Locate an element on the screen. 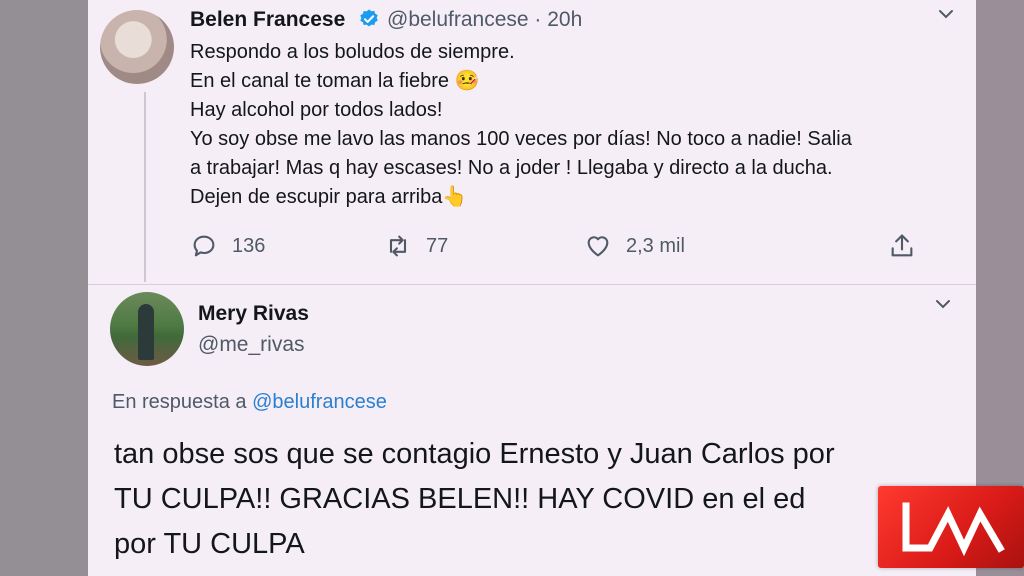 This screenshot has height=576, width=1024. tweet-line: Dejen de escupir para arriba👆 is located at coordinates (329, 197).